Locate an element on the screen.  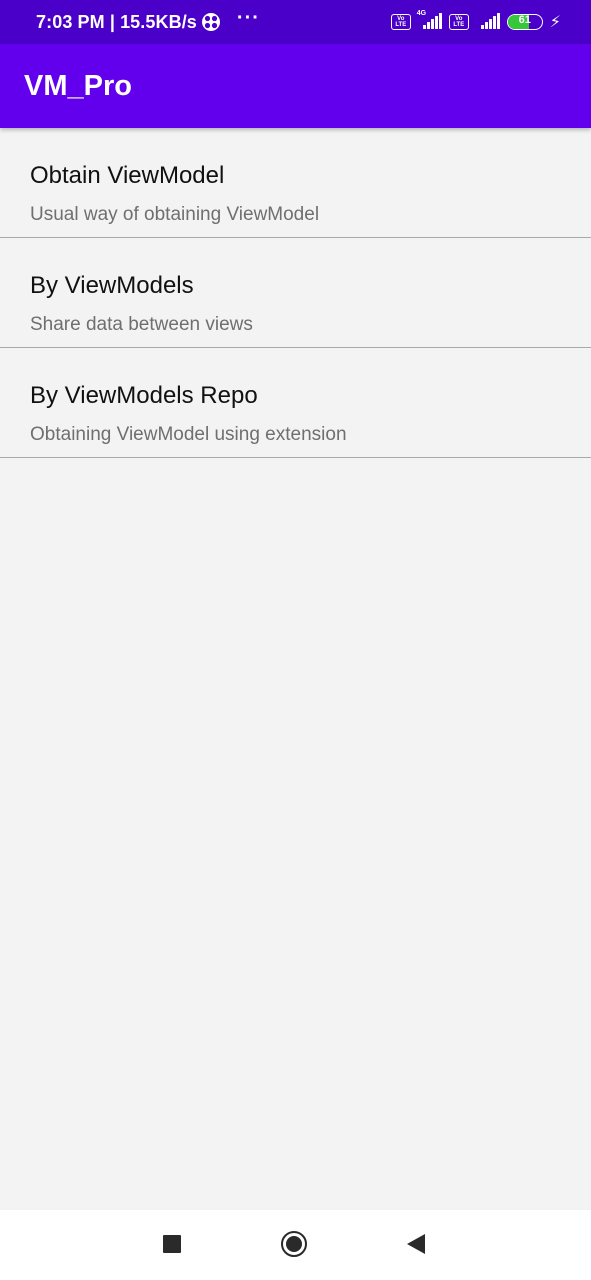
status-left: 7:03 PM | 15.5KB/s ··· is located at coordinates (148, 22).